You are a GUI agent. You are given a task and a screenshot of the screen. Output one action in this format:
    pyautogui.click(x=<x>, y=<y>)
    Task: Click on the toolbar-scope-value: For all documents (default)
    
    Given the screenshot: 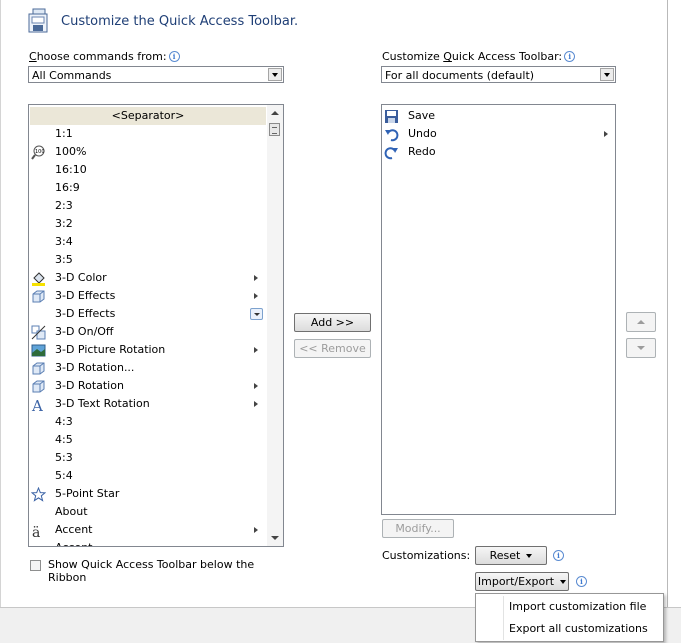 What is the action you would take?
    pyautogui.click(x=460, y=75)
    